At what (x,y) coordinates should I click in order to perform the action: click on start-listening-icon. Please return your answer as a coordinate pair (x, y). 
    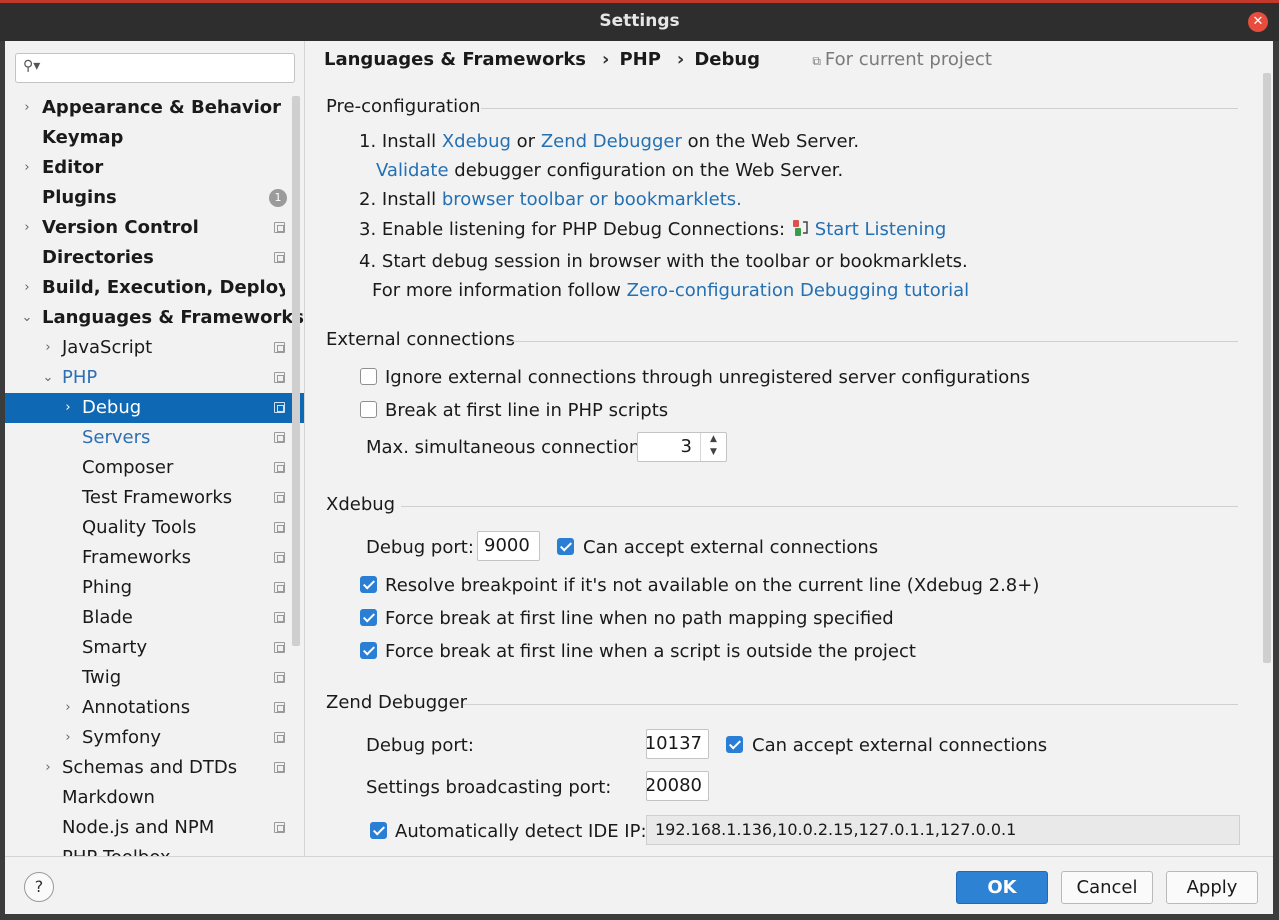
    Looking at the image, I should click on (800, 228).